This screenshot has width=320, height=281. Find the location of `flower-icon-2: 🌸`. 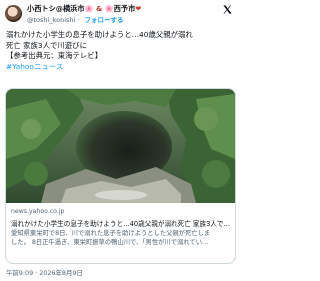

flower-icon-2: 🌸 is located at coordinates (109, 8).